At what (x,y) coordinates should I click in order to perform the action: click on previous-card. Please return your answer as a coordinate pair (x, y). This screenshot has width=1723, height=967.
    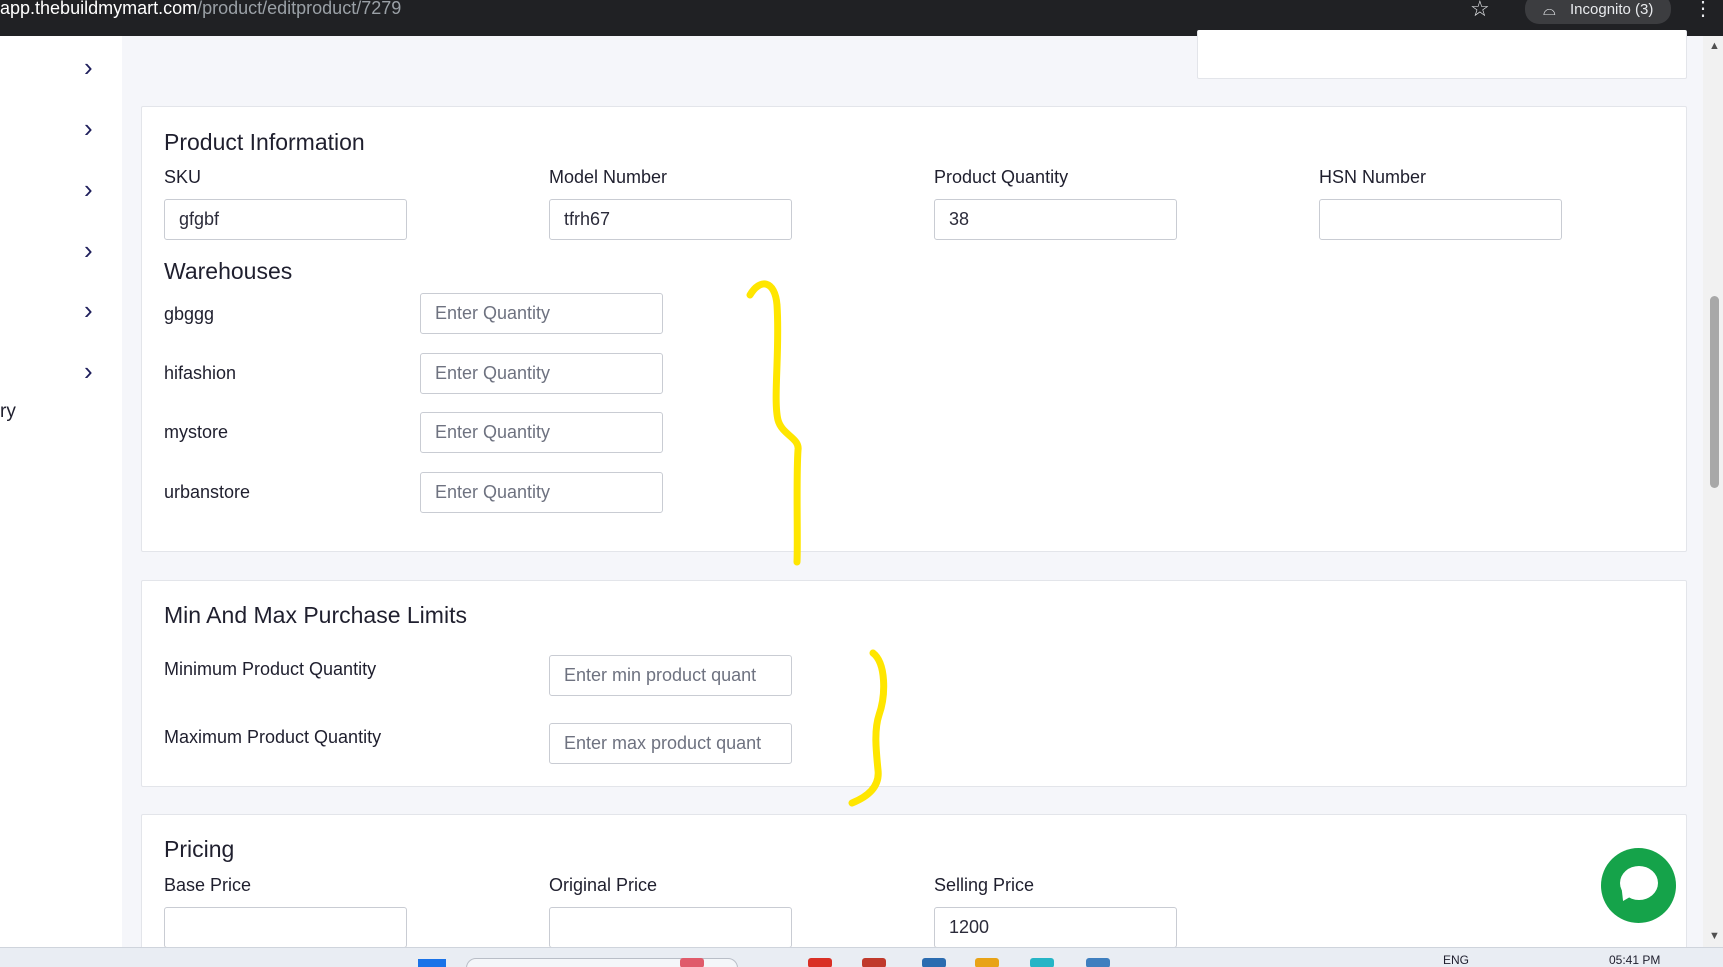
    Looking at the image, I should click on (1442, 54).